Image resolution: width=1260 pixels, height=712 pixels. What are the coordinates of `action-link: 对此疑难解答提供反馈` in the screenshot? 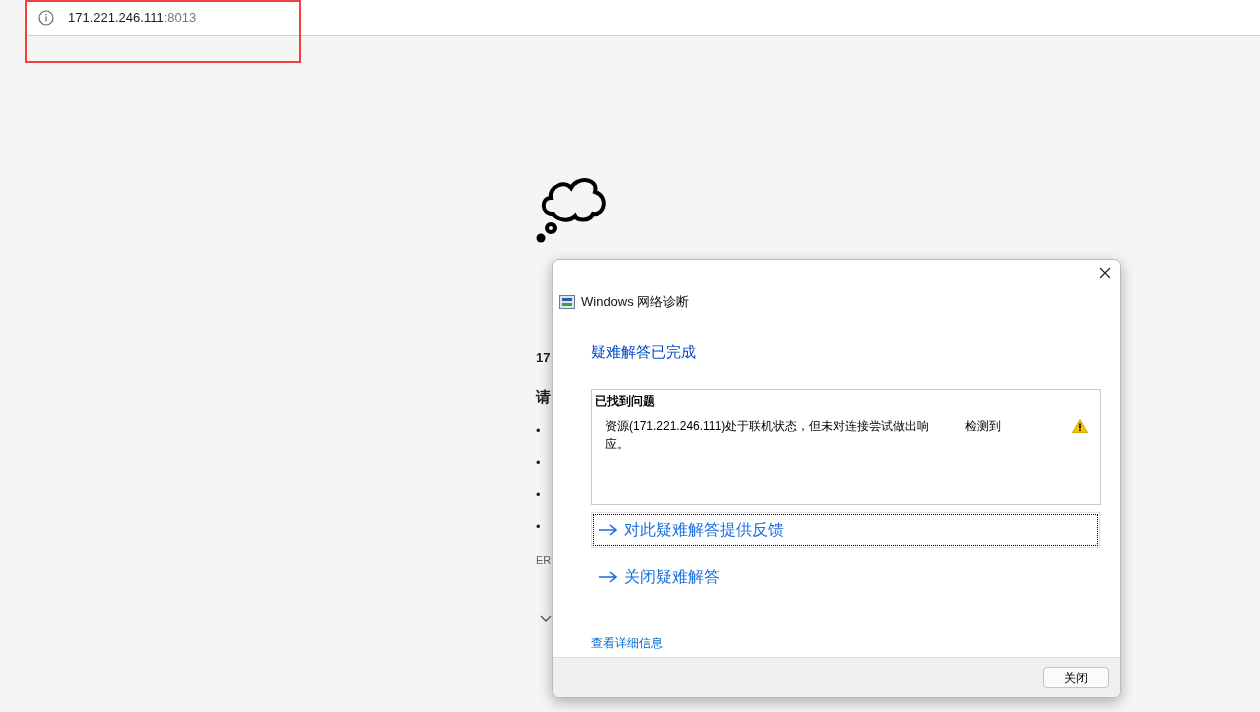 It's located at (845, 530).